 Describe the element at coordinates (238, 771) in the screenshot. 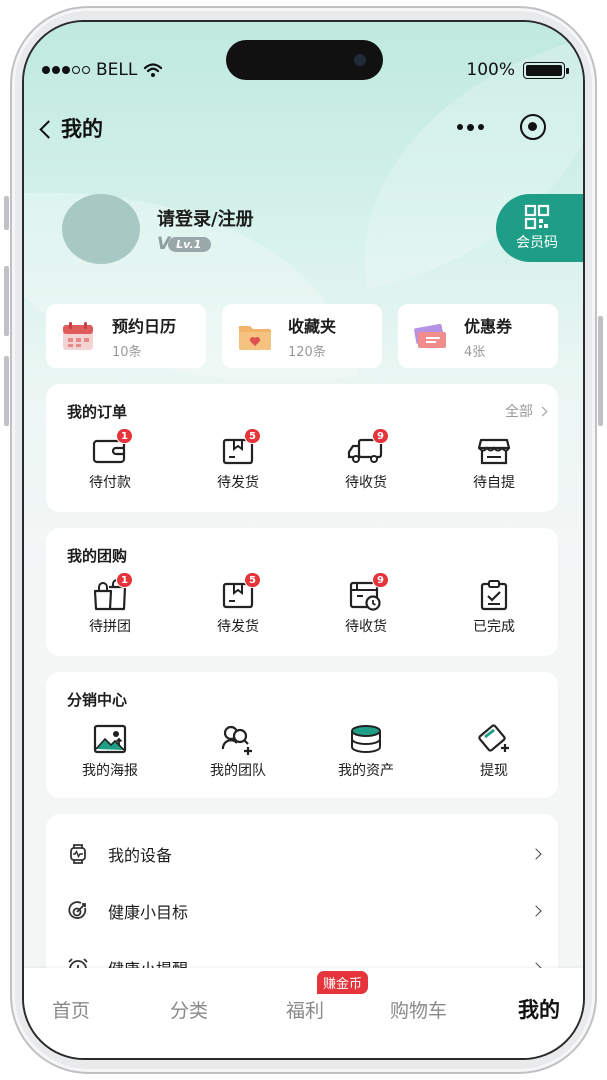

I see `distribution-label: 我的团队` at that location.